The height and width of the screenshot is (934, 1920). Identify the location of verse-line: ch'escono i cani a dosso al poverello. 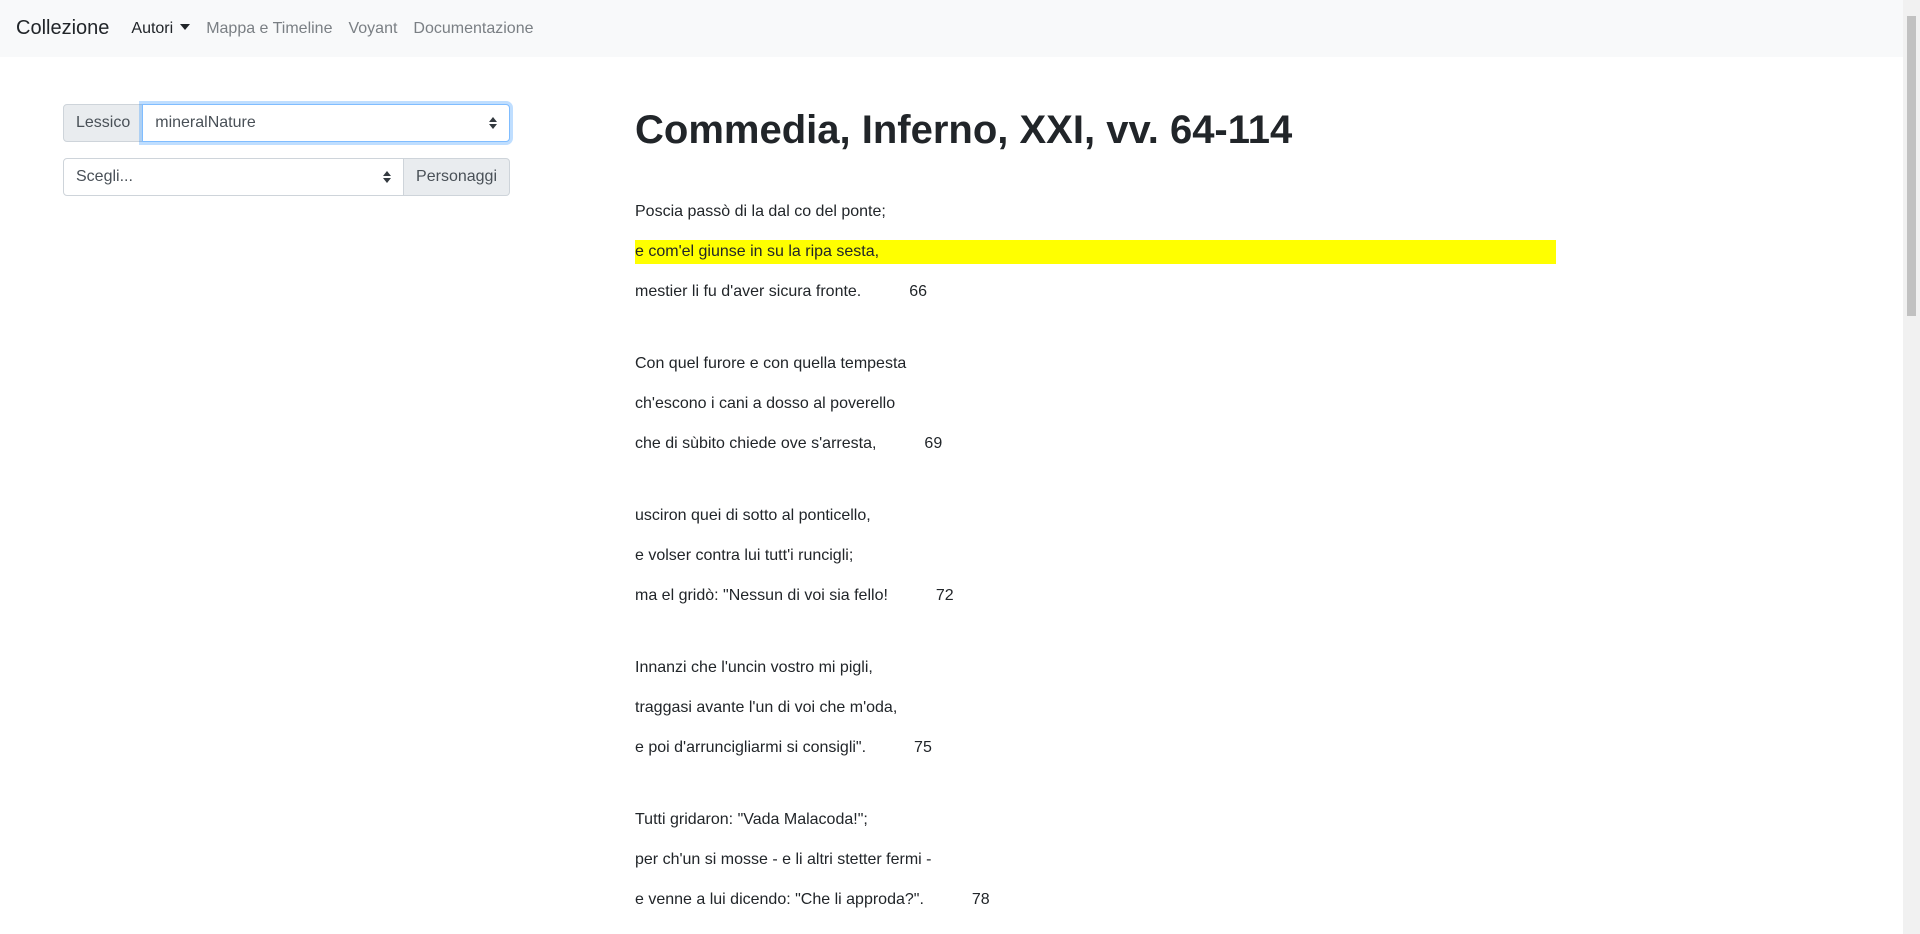
(1095, 404).